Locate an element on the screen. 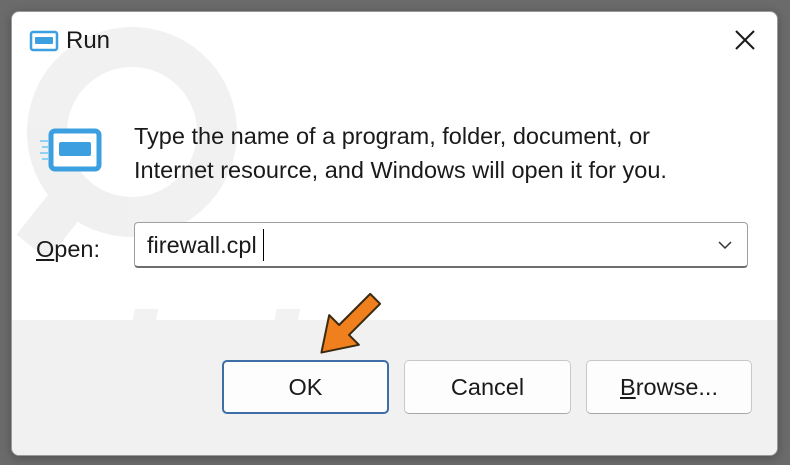  close-button is located at coordinates (745, 40).